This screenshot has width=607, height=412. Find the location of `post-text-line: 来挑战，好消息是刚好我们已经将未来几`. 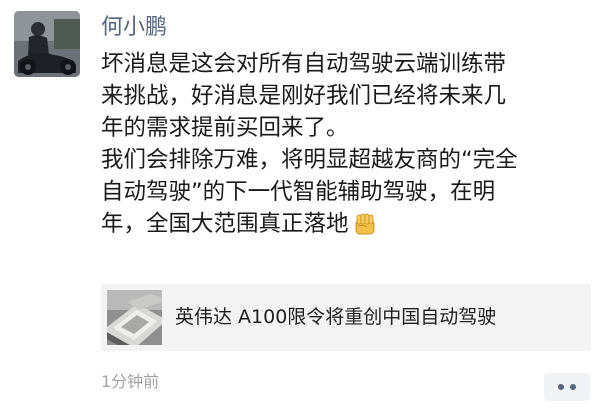

post-text-line: 来挑战，好消息是刚好我们已经将未来几 is located at coordinates (304, 96).